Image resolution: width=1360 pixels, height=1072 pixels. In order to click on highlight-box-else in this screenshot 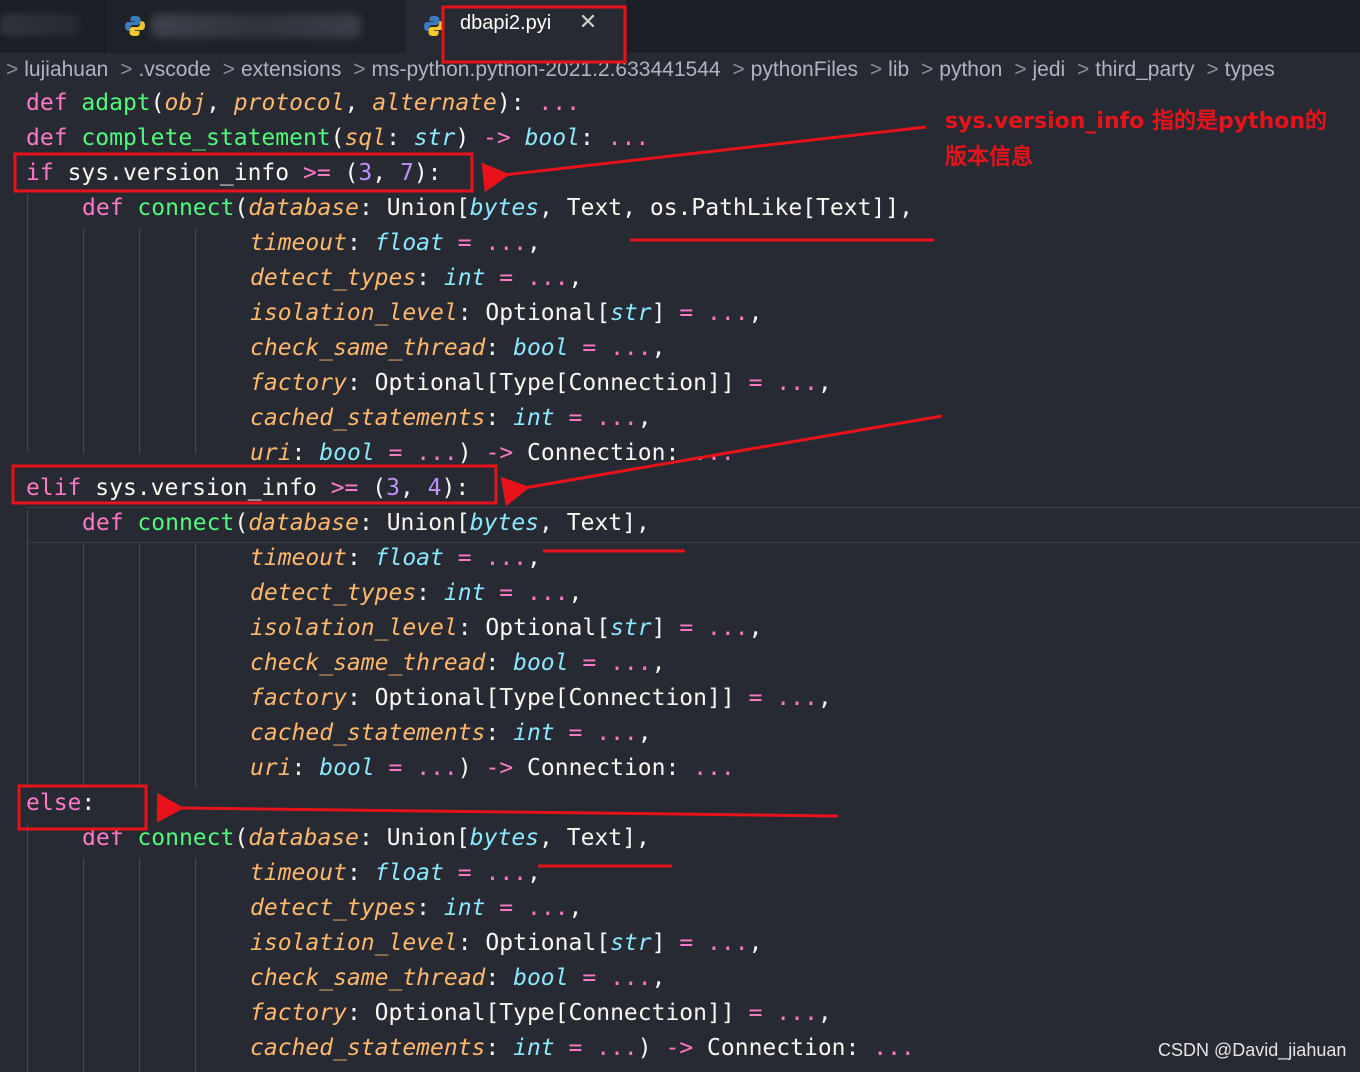, I will do `click(82, 807)`.